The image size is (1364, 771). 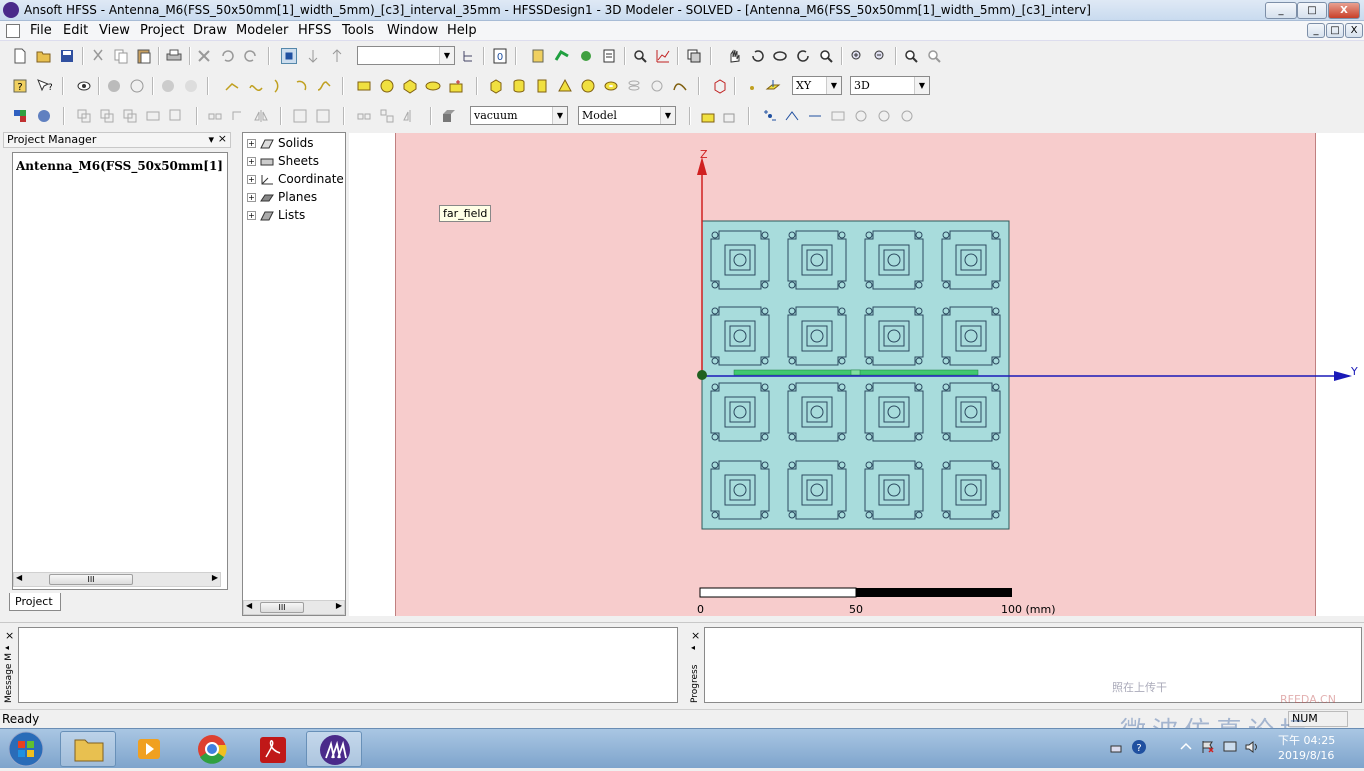 What do you see at coordinates (20, 56) in the screenshot?
I see `new-icon` at bounding box center [20, 56].